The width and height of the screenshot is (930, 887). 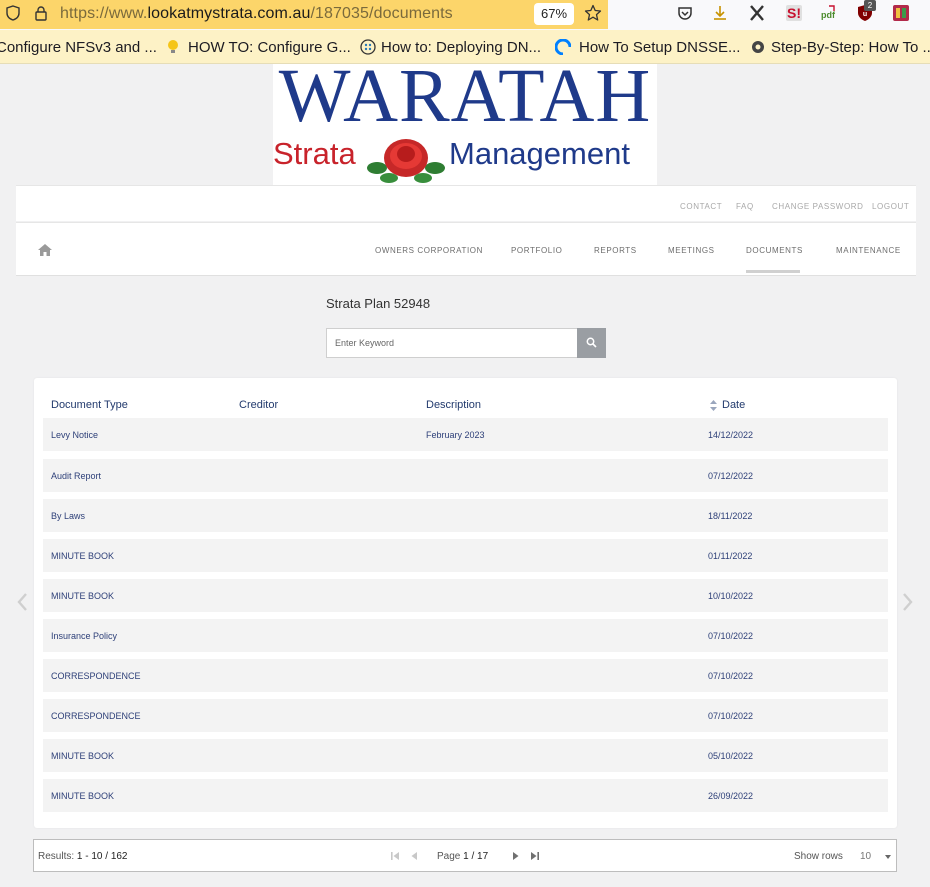 I want to click on rows-select-value: 10, so click(x=866, y=856).